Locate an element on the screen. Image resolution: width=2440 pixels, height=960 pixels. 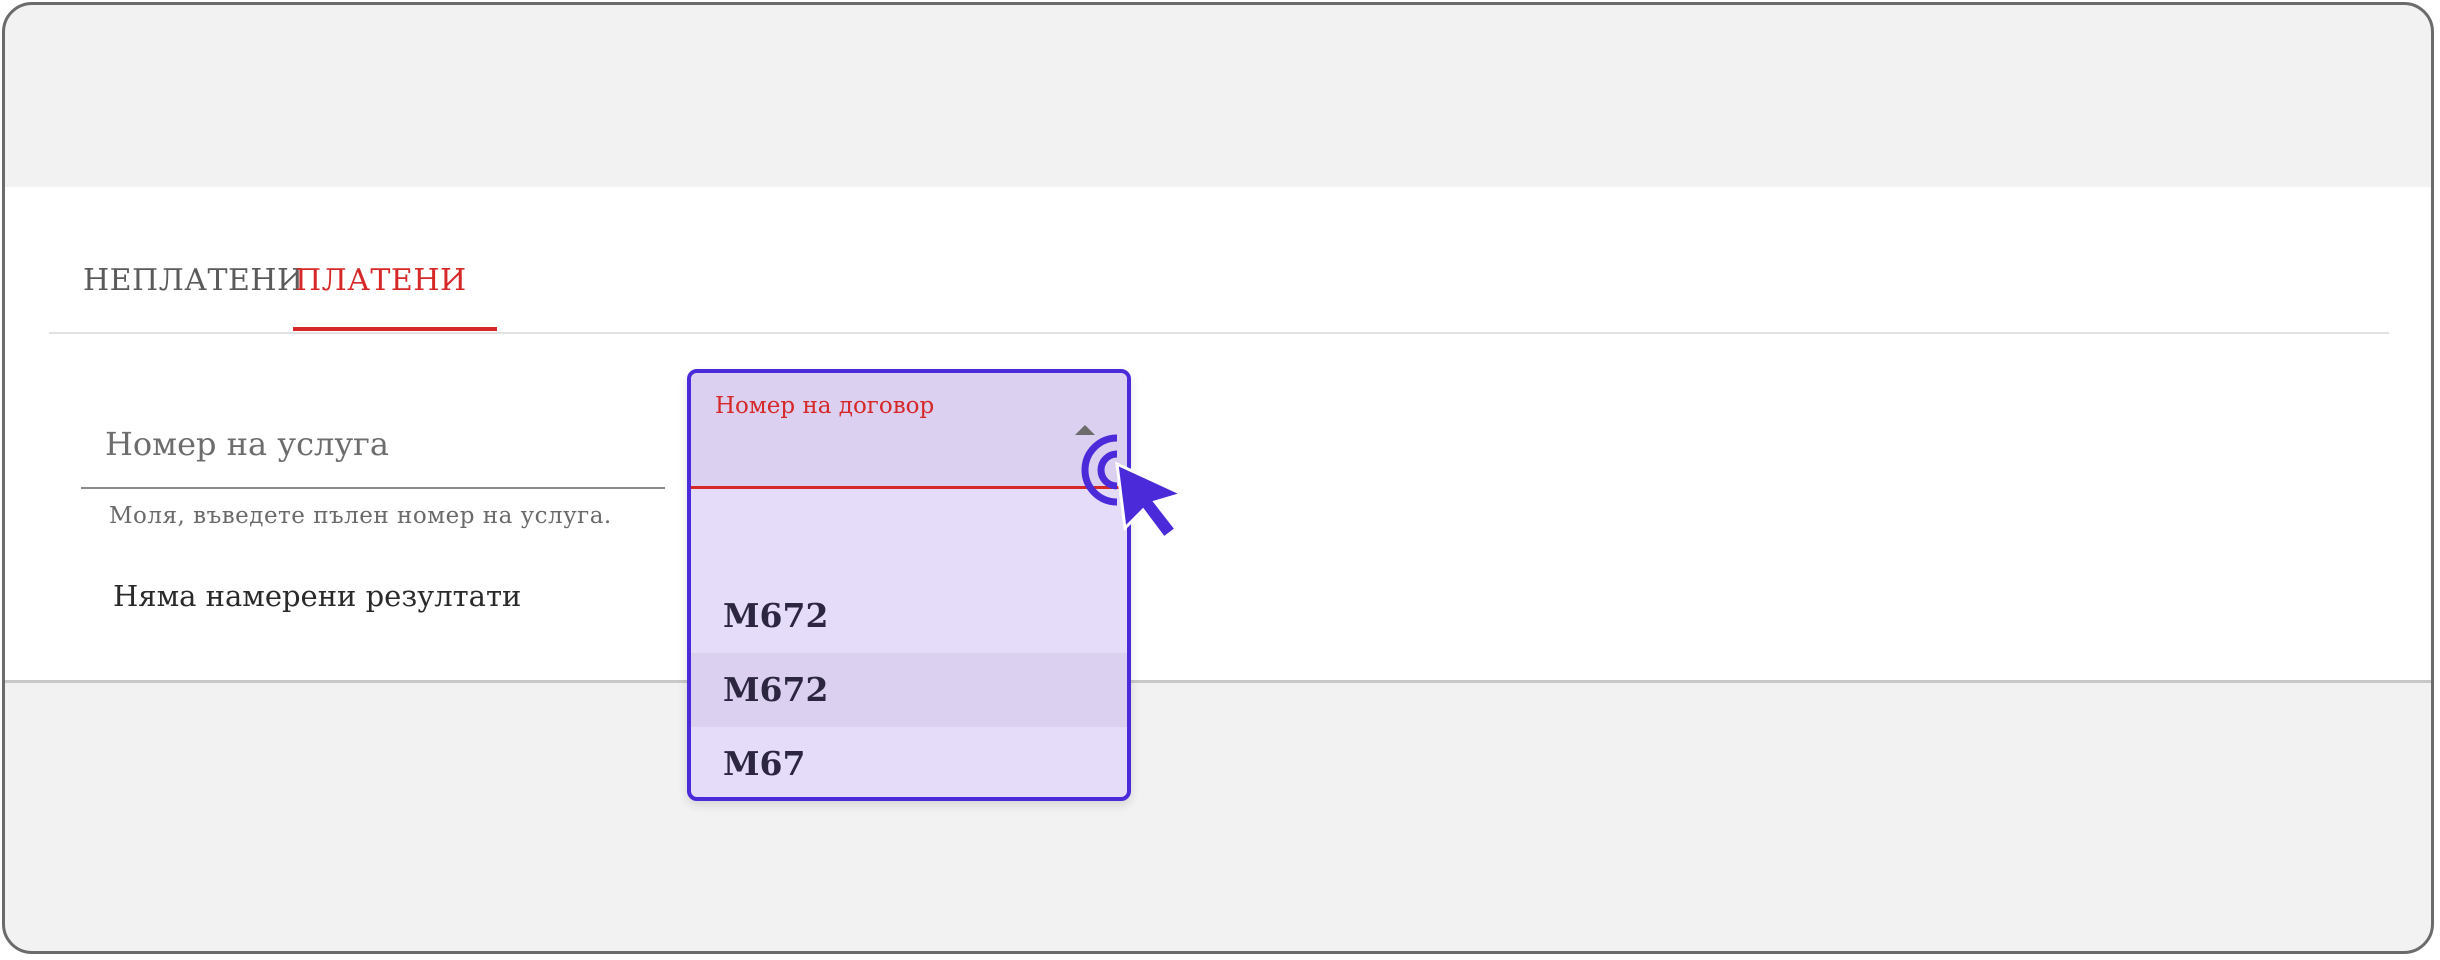
tab-paid: ПЛАТЕНИ is located at coordinates (381, 297).